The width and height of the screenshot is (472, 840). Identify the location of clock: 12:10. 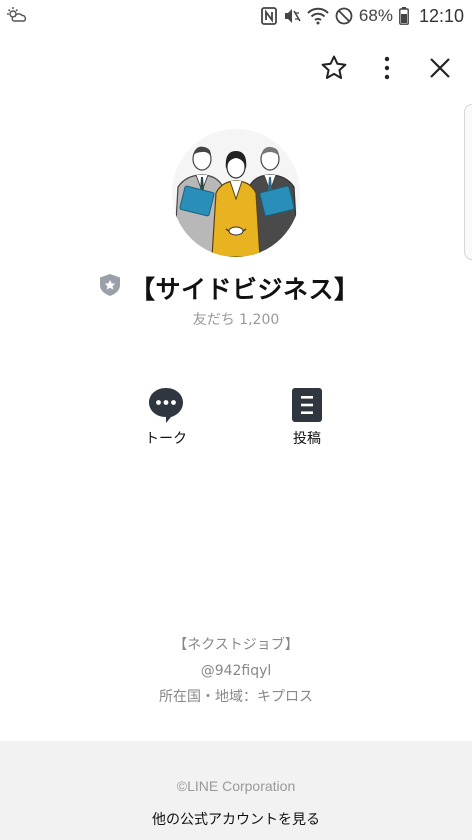
(441, 15).